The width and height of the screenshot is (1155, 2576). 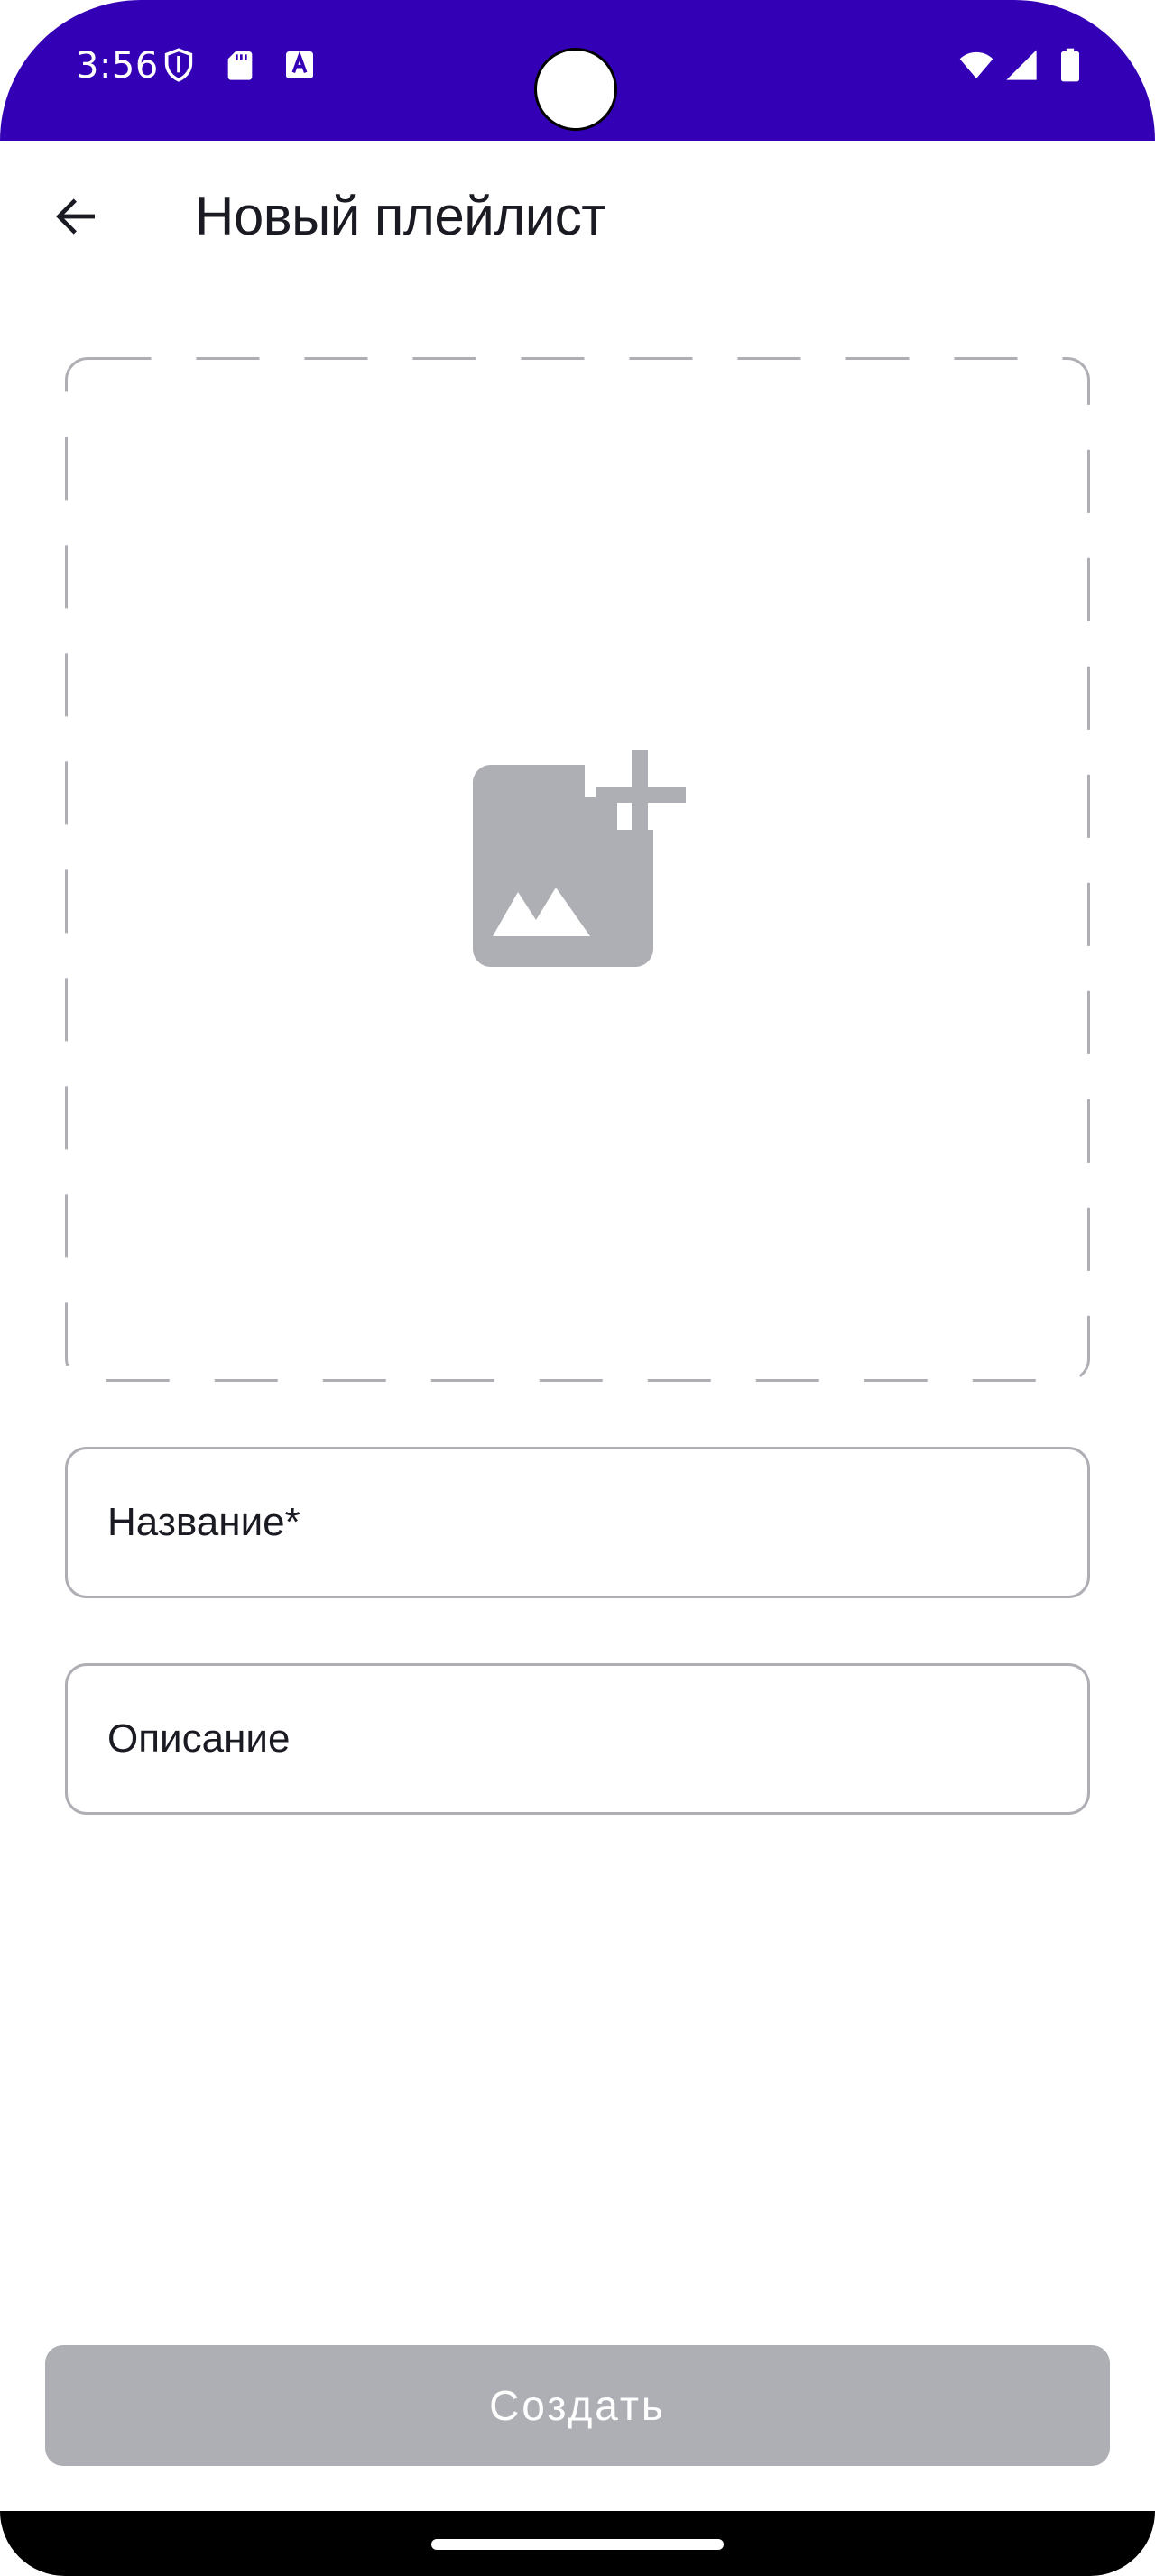 I want to click on arrow-left-icon, so click(x=75, y=217).